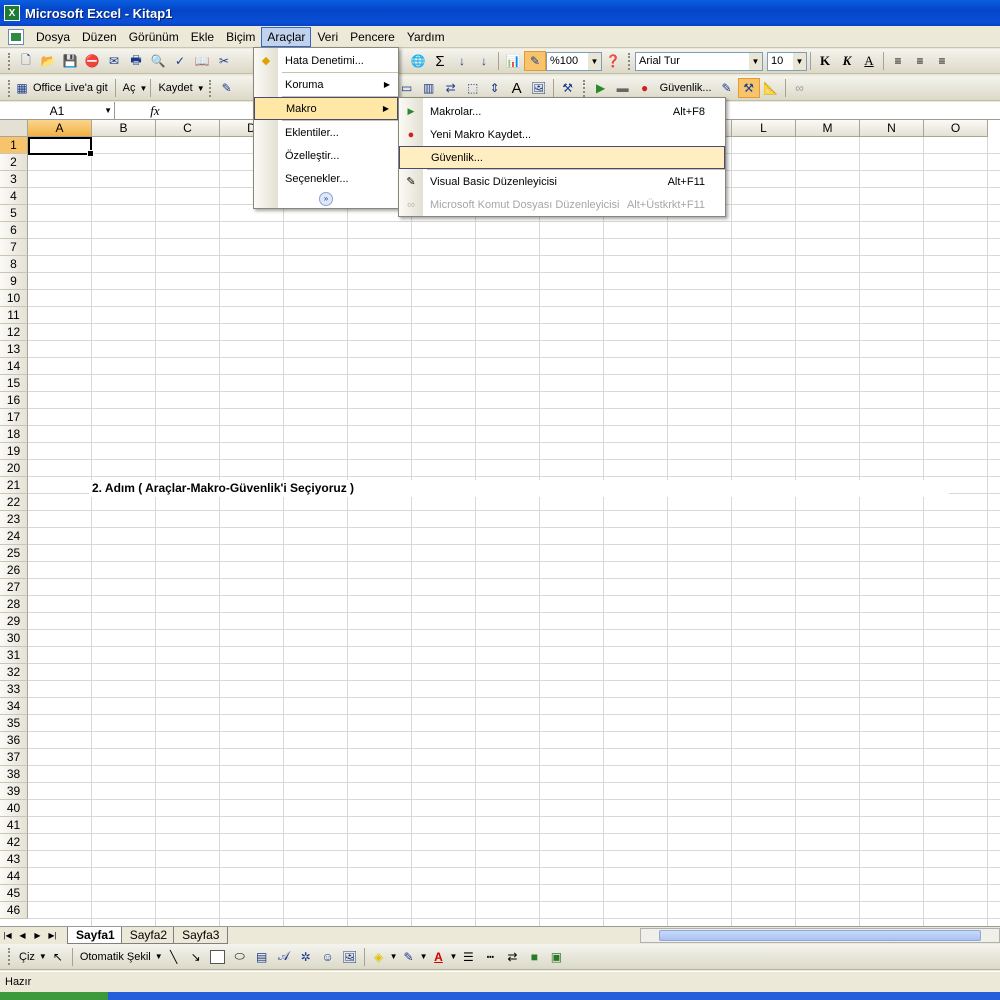 The width and height of the screenshot is (1000, 1000). Describe the element at coordinates (727, 88) in the screenshot. I see `vb-editor-icon: ✎` at that location.